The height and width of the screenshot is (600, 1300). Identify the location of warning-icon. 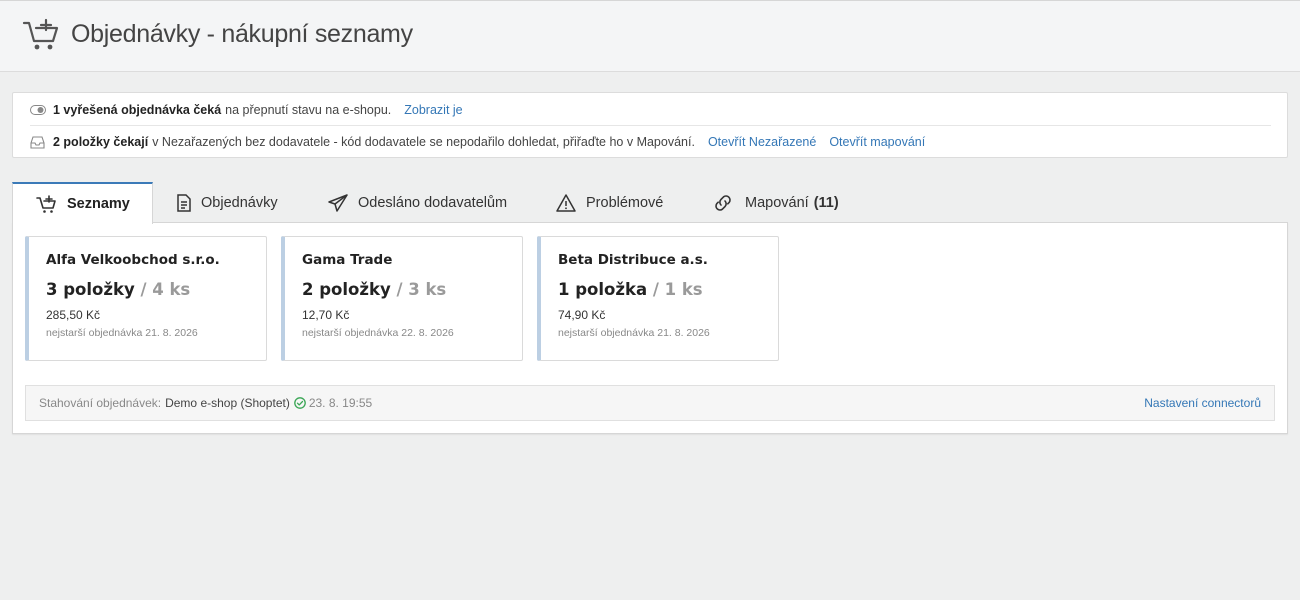
(566, 202).